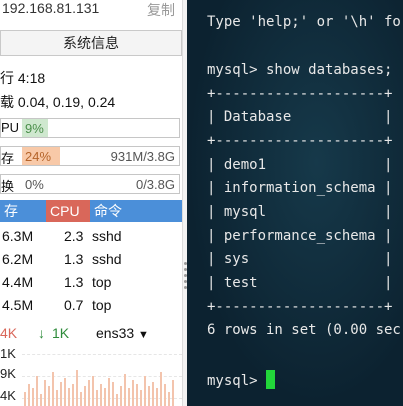  I want to click on terminal-line: | performance_schema |, so click(300, 236).